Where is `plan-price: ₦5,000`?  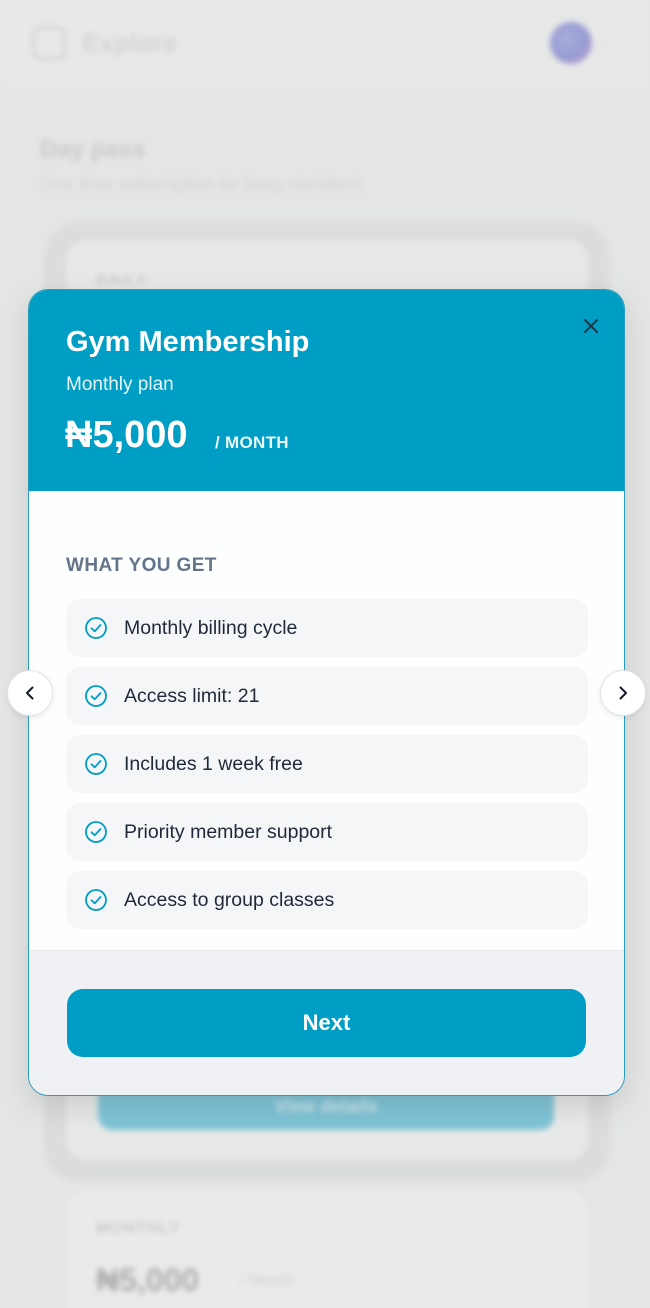
plan-price: ₦5,000 is located at coordinates (126, 435).